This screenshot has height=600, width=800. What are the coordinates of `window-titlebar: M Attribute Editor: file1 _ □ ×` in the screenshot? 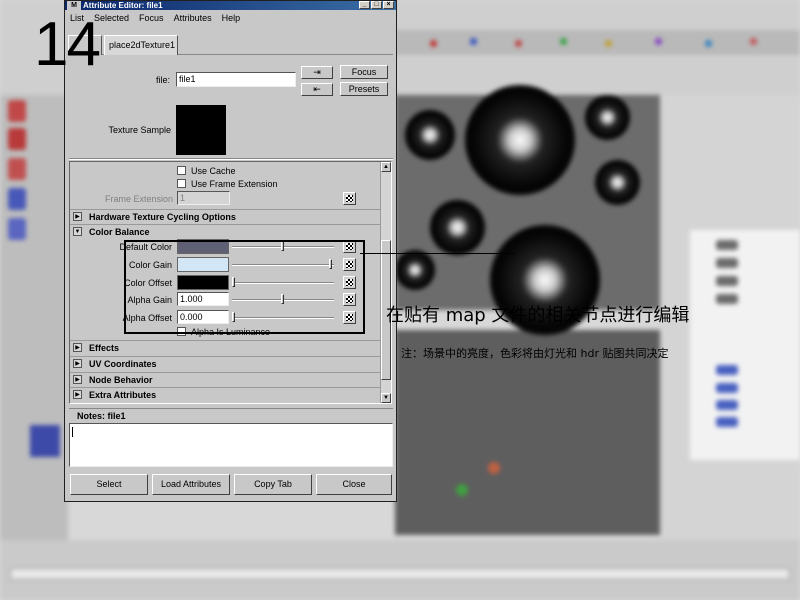 It's located at (230, 5).